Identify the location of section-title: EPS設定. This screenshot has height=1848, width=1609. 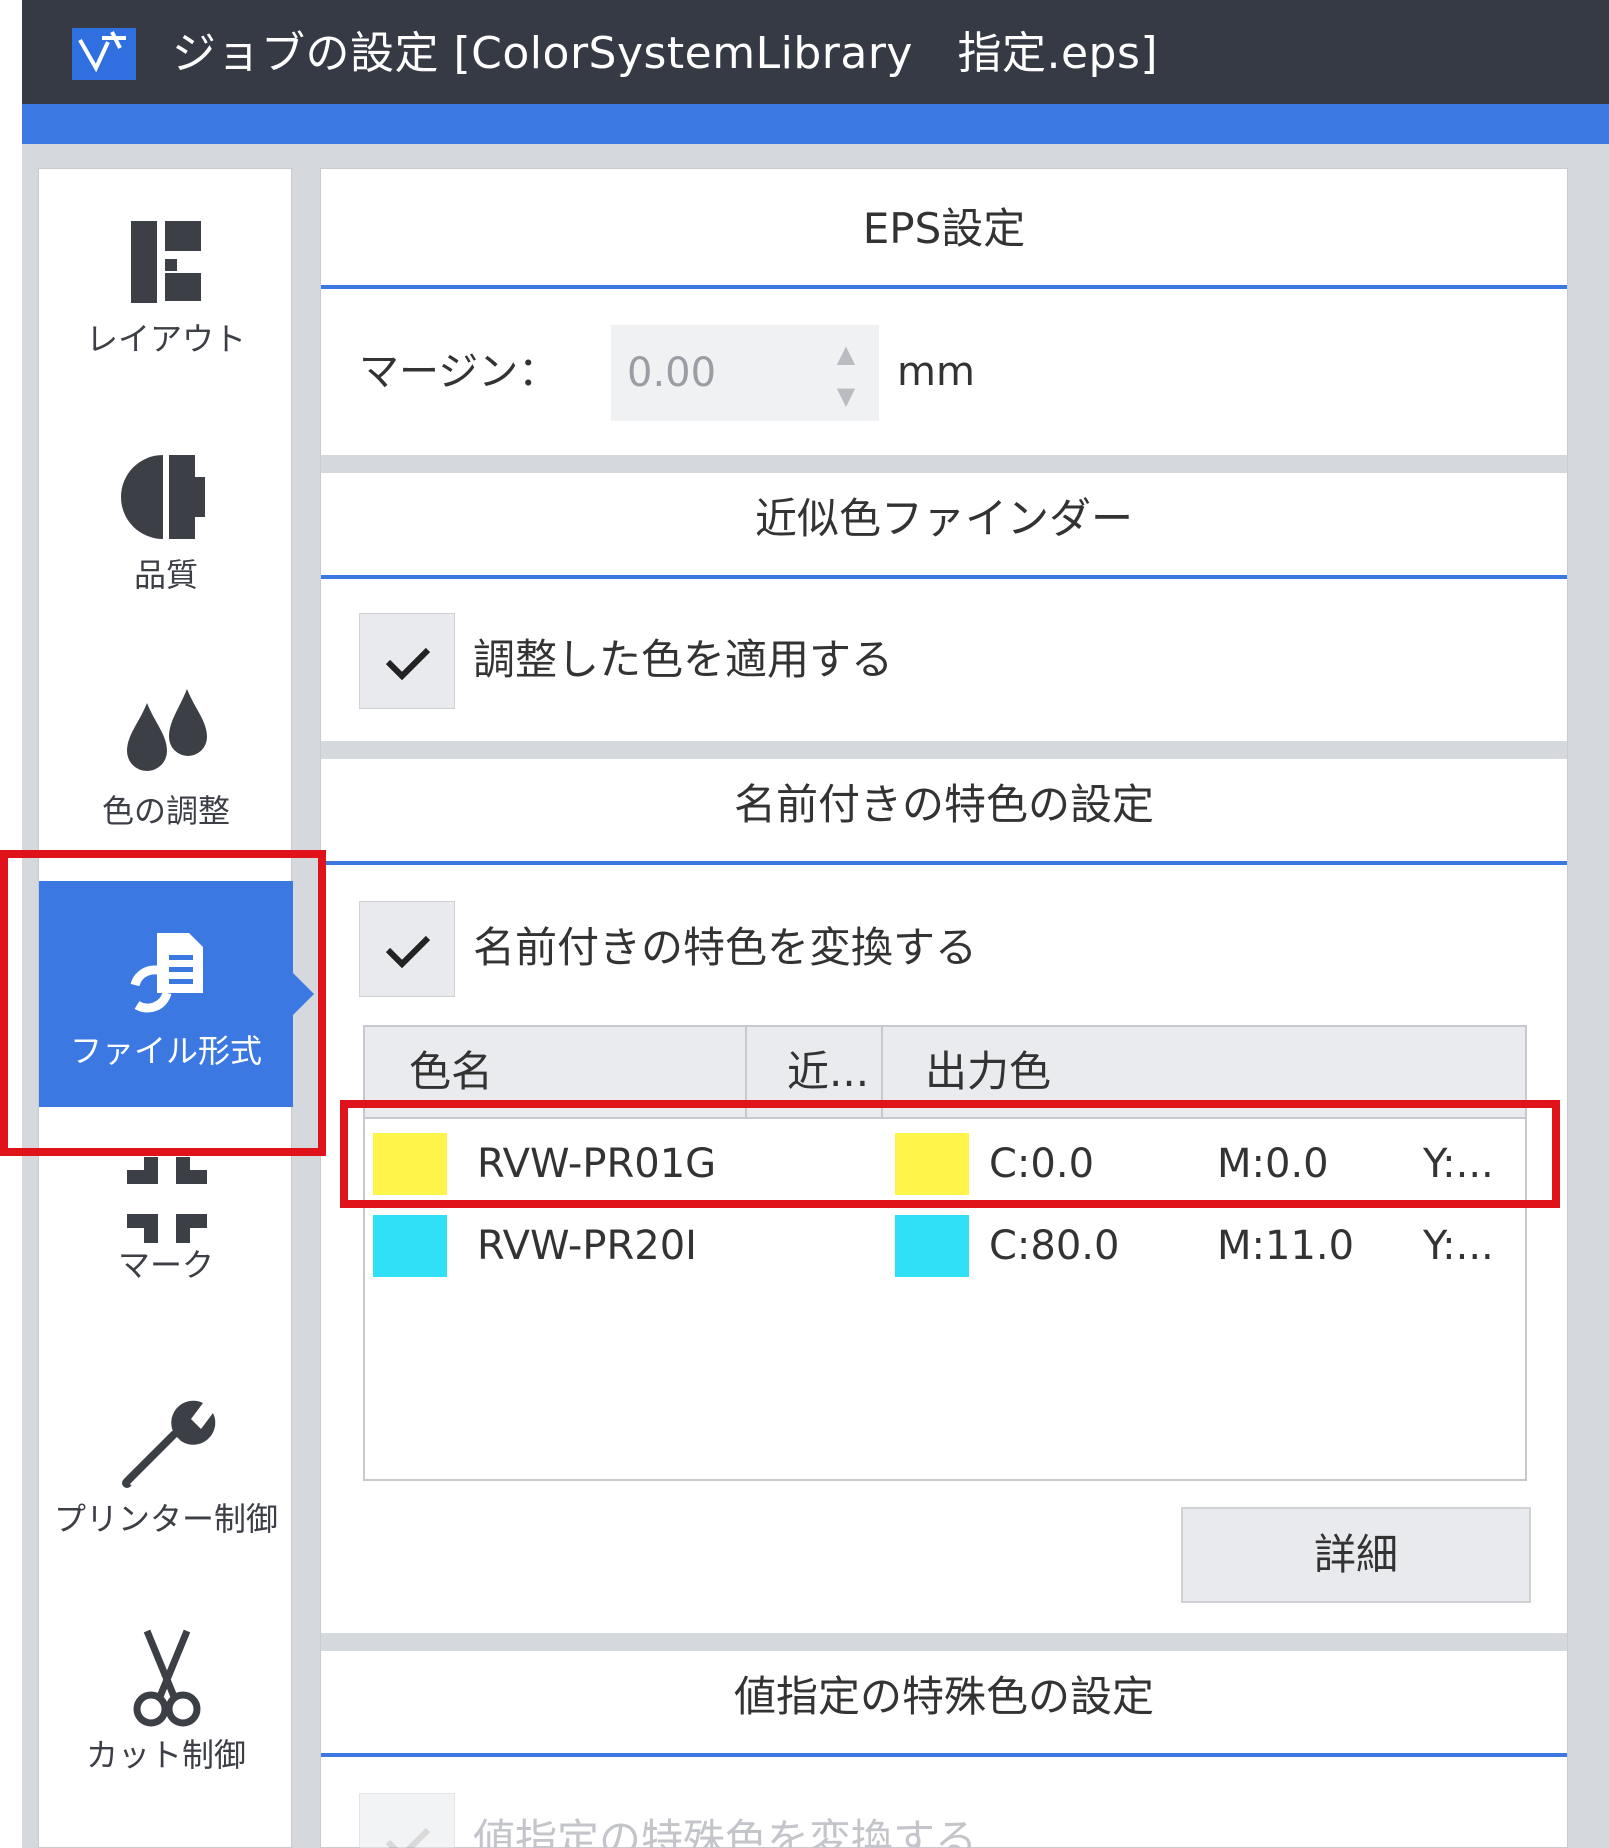
(944, 228).